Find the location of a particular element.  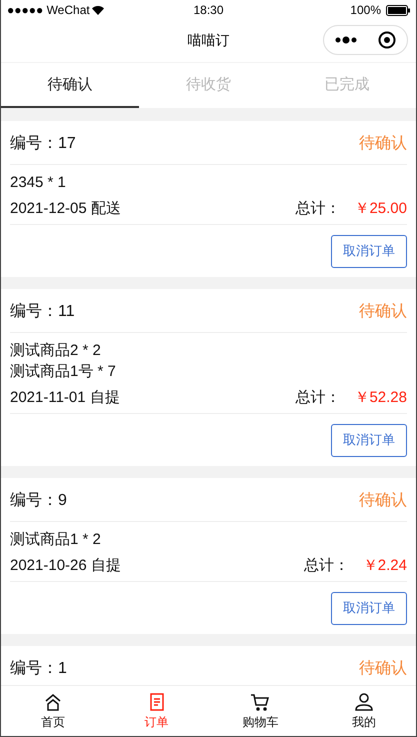

user-icon is located at coordinates (364, 702).